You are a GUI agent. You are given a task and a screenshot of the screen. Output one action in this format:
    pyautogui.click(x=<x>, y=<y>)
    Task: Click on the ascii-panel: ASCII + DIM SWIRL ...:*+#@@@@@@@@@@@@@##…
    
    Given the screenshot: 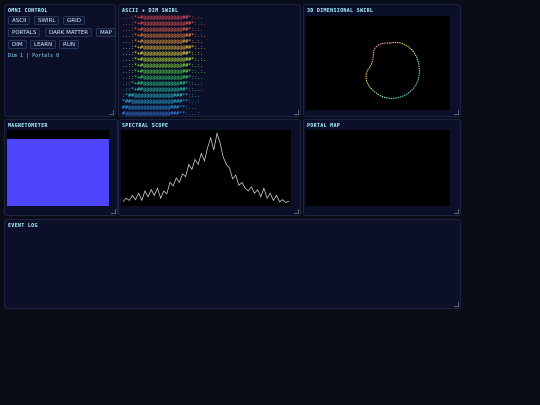 What is the action you would take?
    pyautogui.click(x=209, y=60)
    